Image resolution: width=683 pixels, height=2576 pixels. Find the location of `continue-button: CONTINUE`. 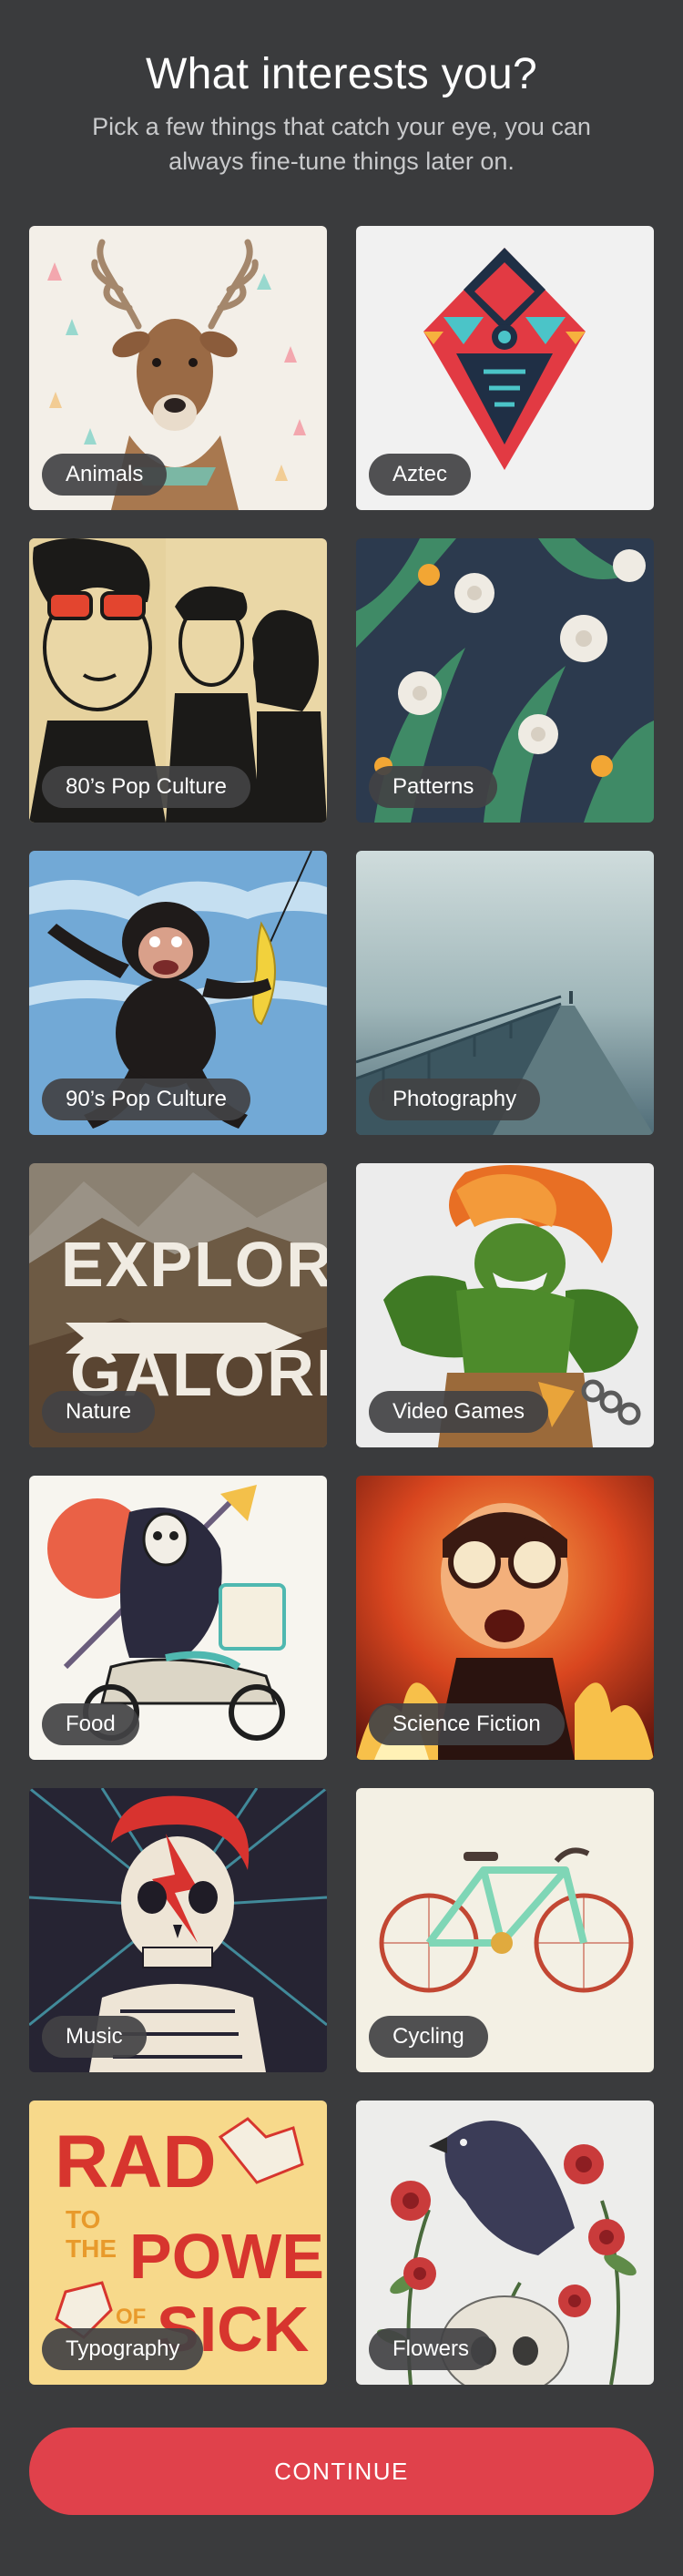

continue-button: CONTINUE is located at coordinates (341, 2471).